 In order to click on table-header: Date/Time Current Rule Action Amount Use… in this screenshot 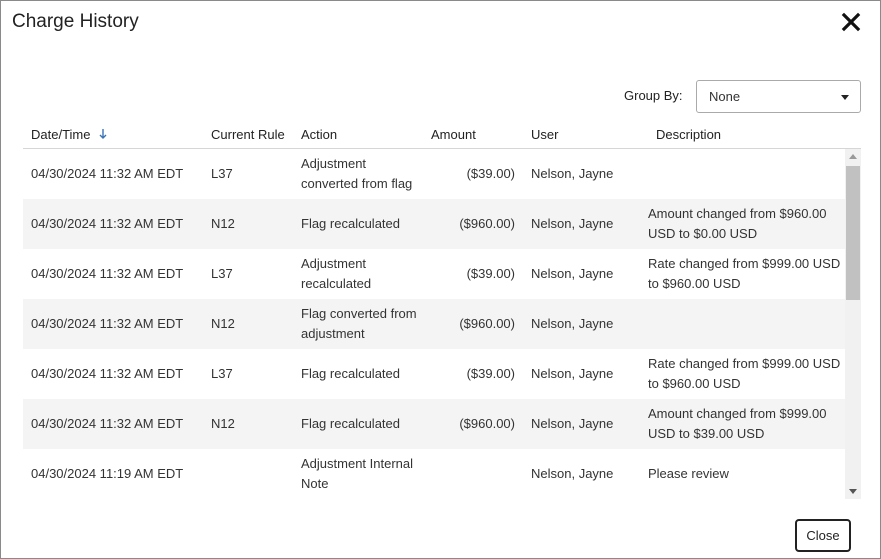, I will do `click(442, 134)`.